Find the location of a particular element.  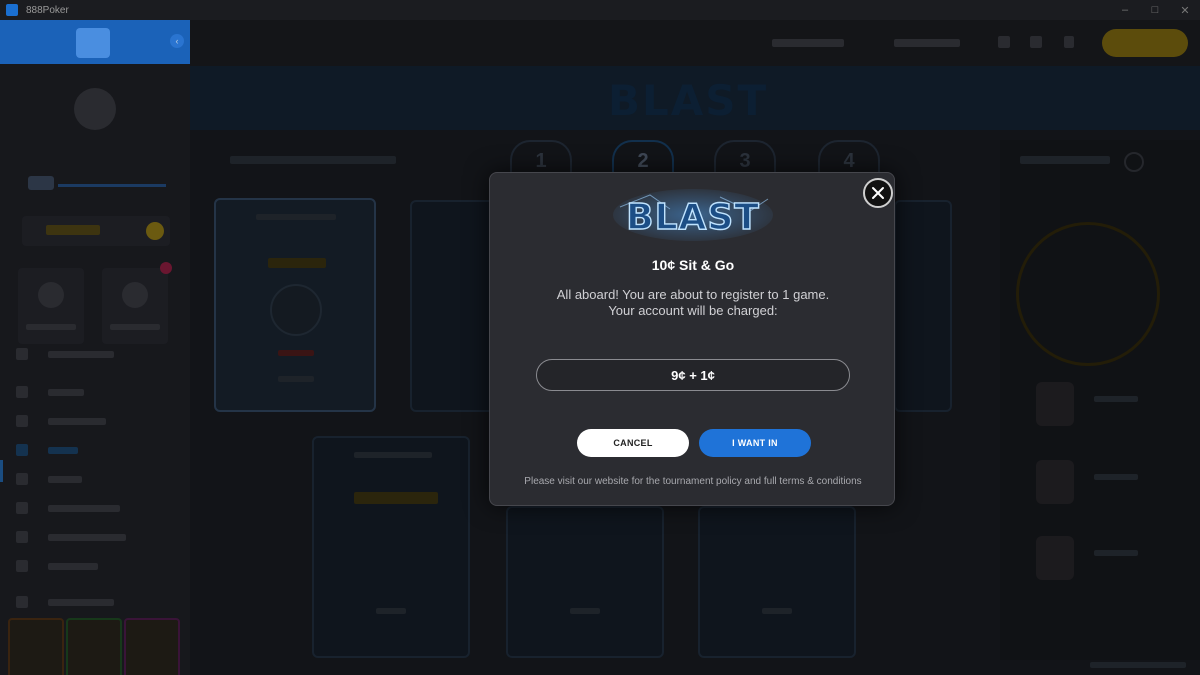

brand-logo is located at coordinates (93, 43).